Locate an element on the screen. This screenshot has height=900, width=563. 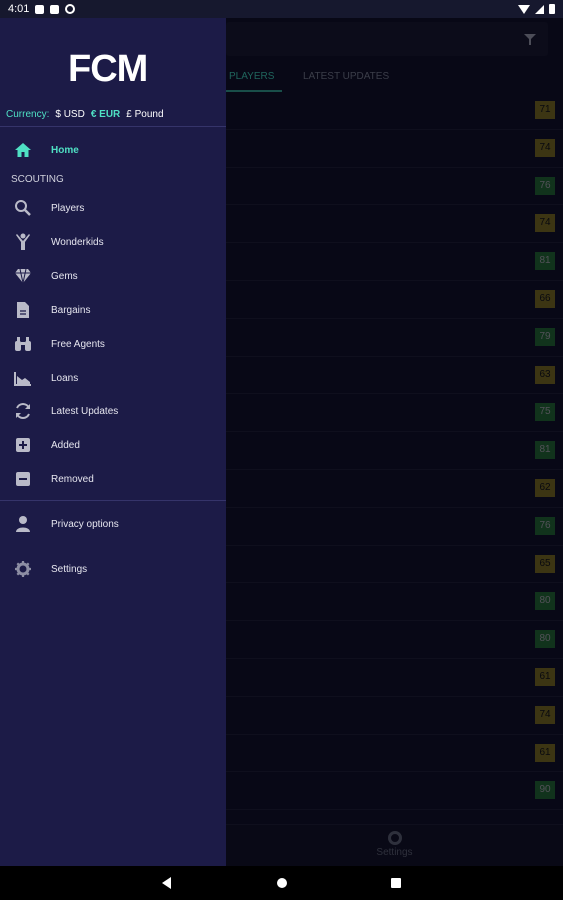
back-button-icon is located at coordinates (166, 883).